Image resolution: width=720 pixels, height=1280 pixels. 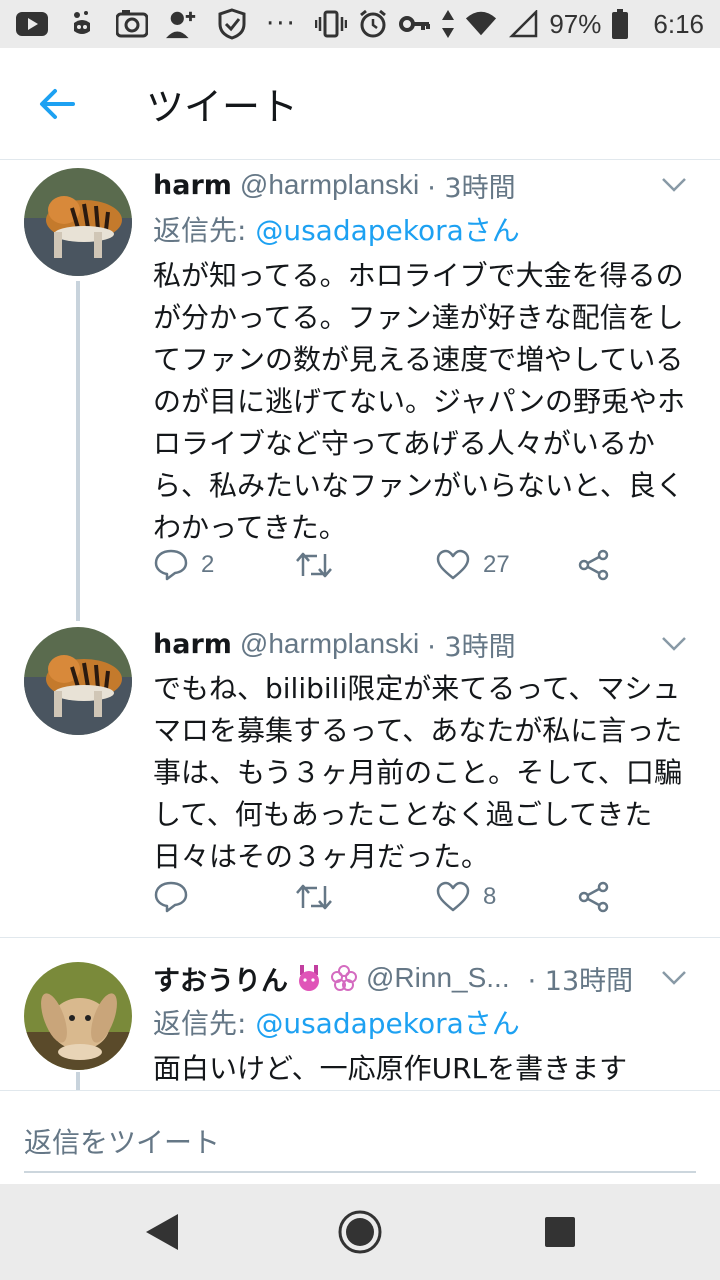 I want to click on home-circle-icon, so click(x=360, y=1232).